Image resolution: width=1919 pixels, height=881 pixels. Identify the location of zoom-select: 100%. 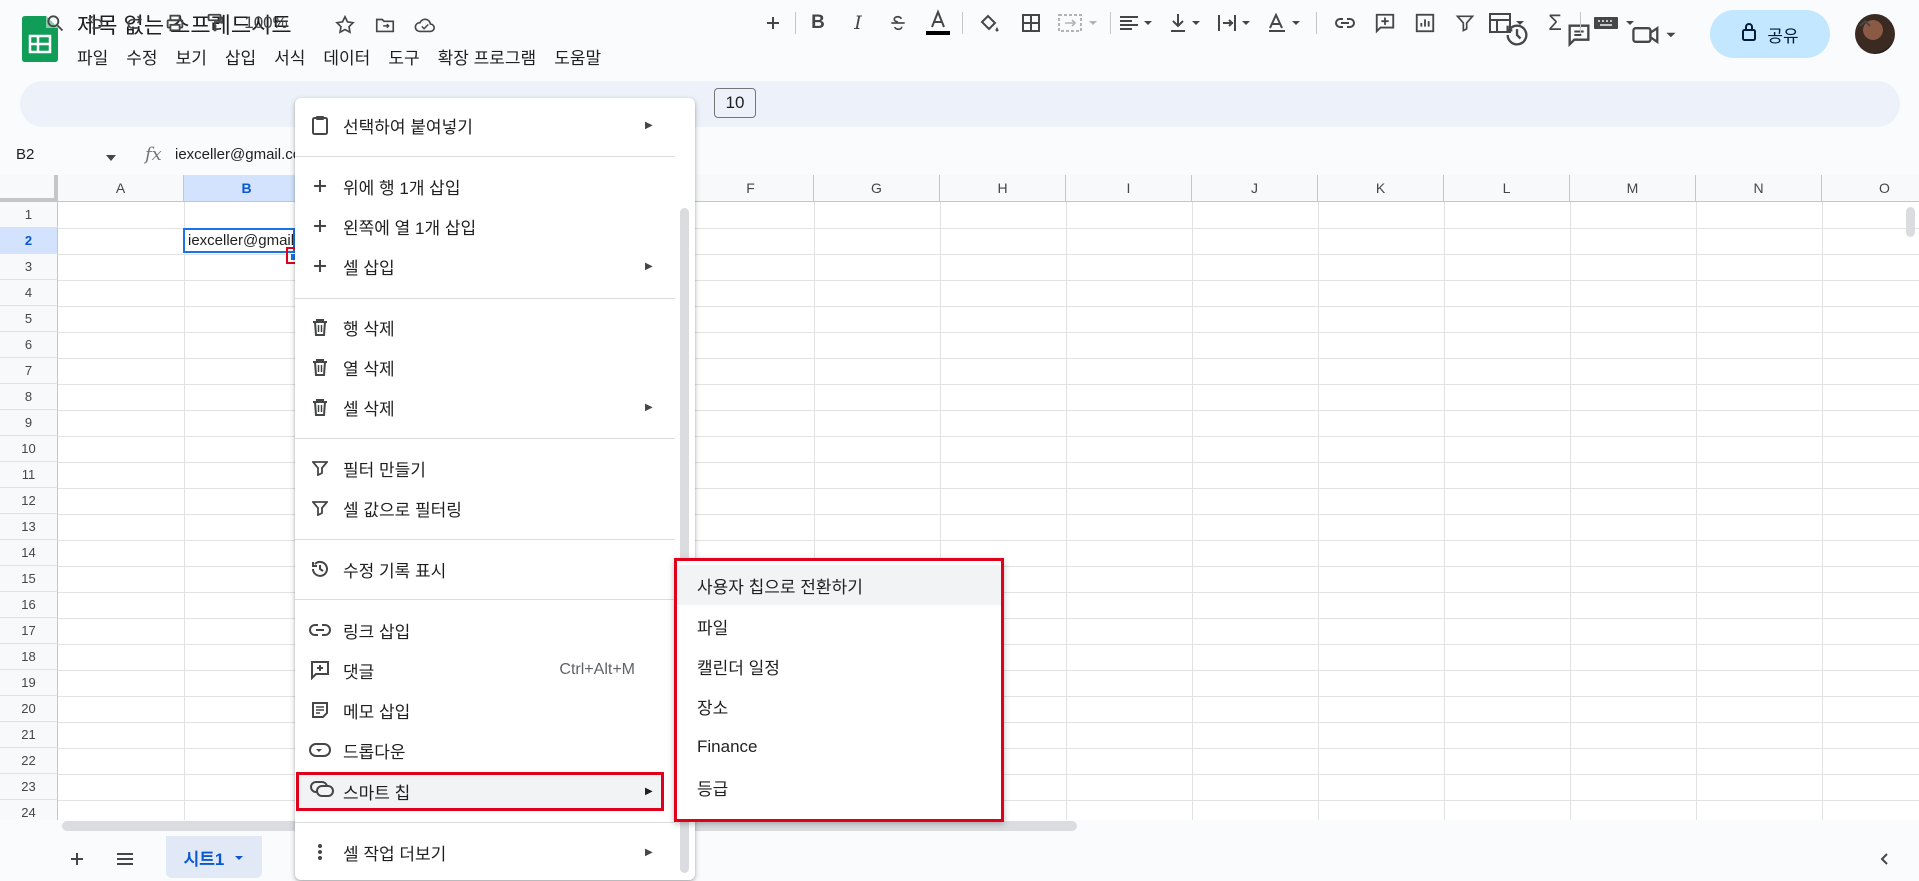
(266, 23).